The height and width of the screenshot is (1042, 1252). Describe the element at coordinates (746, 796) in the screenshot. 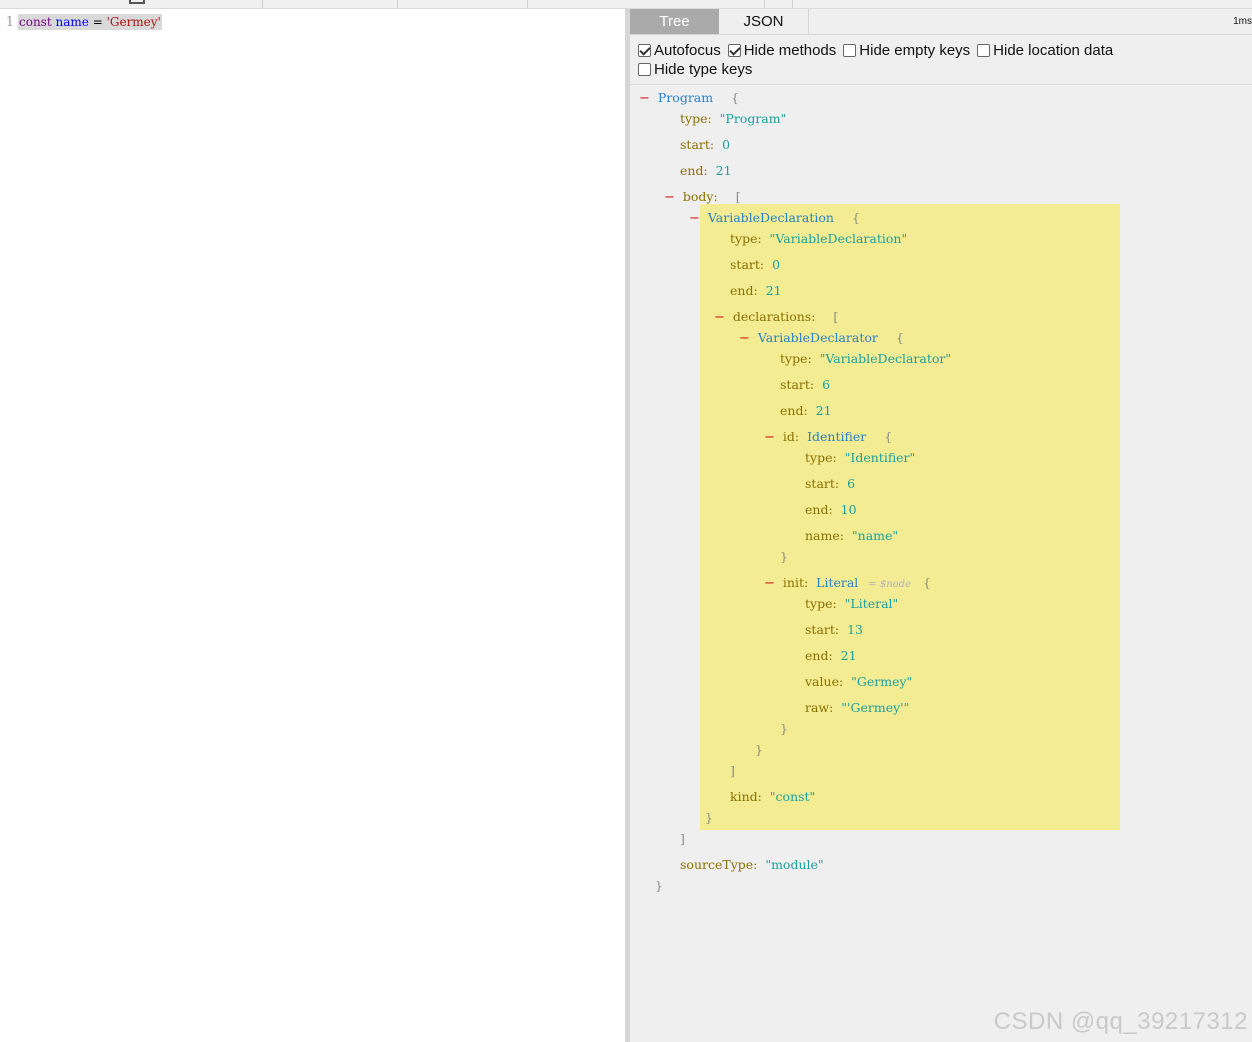

I see `property-key: kind:` at that location.